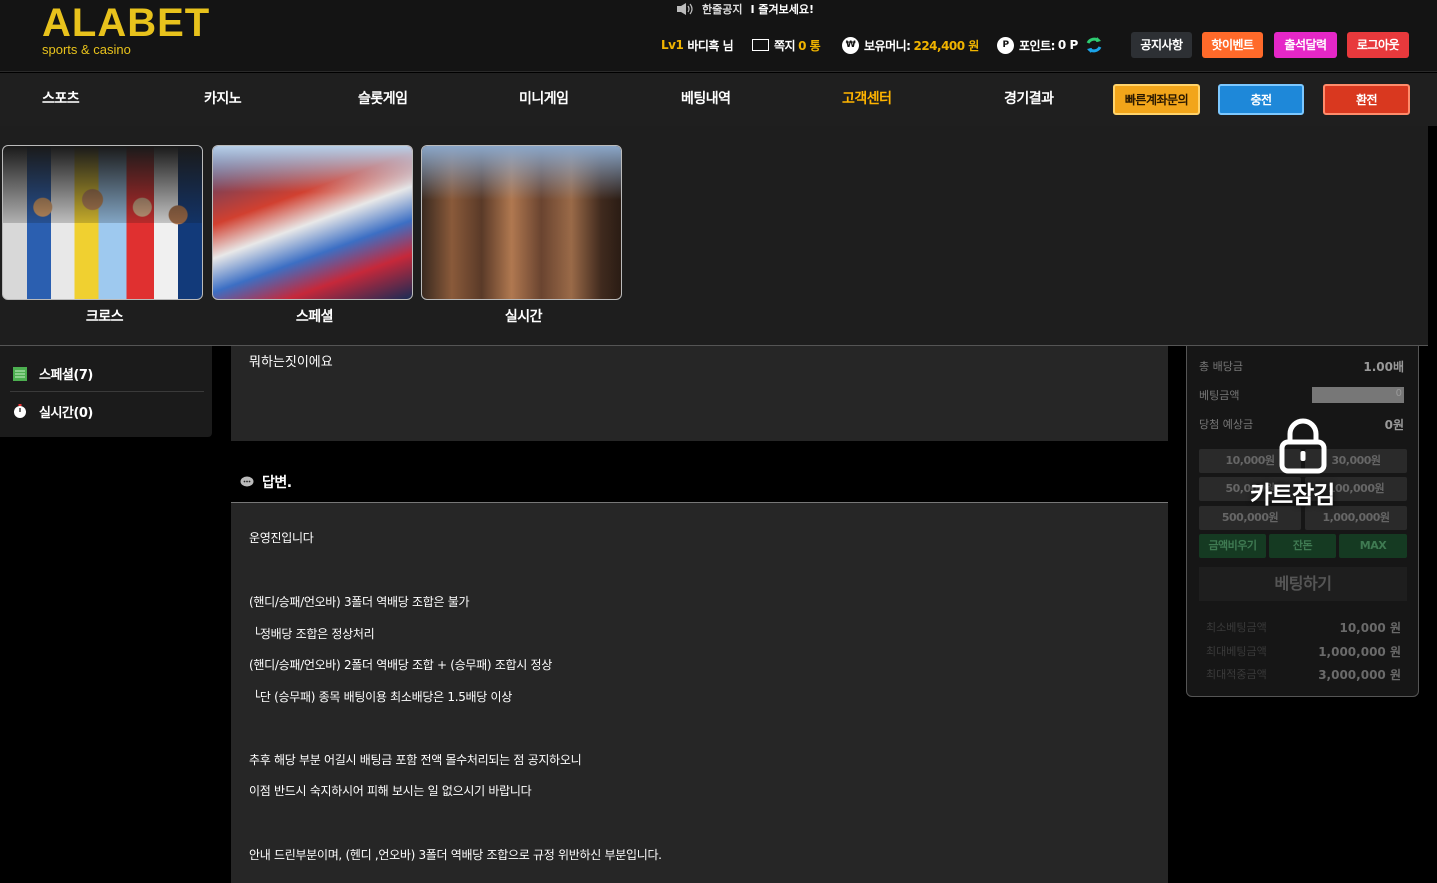  I want to click on logo: ALABET sports & casino, so click(126, 29).